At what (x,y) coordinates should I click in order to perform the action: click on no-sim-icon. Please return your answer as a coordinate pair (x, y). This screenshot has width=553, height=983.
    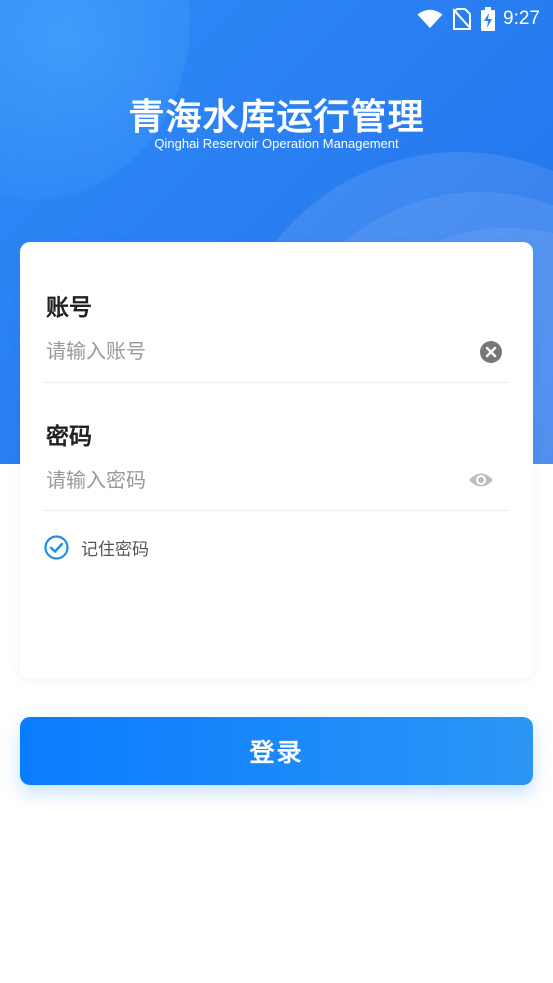
    Looking at the image, I should click on (462, 19).